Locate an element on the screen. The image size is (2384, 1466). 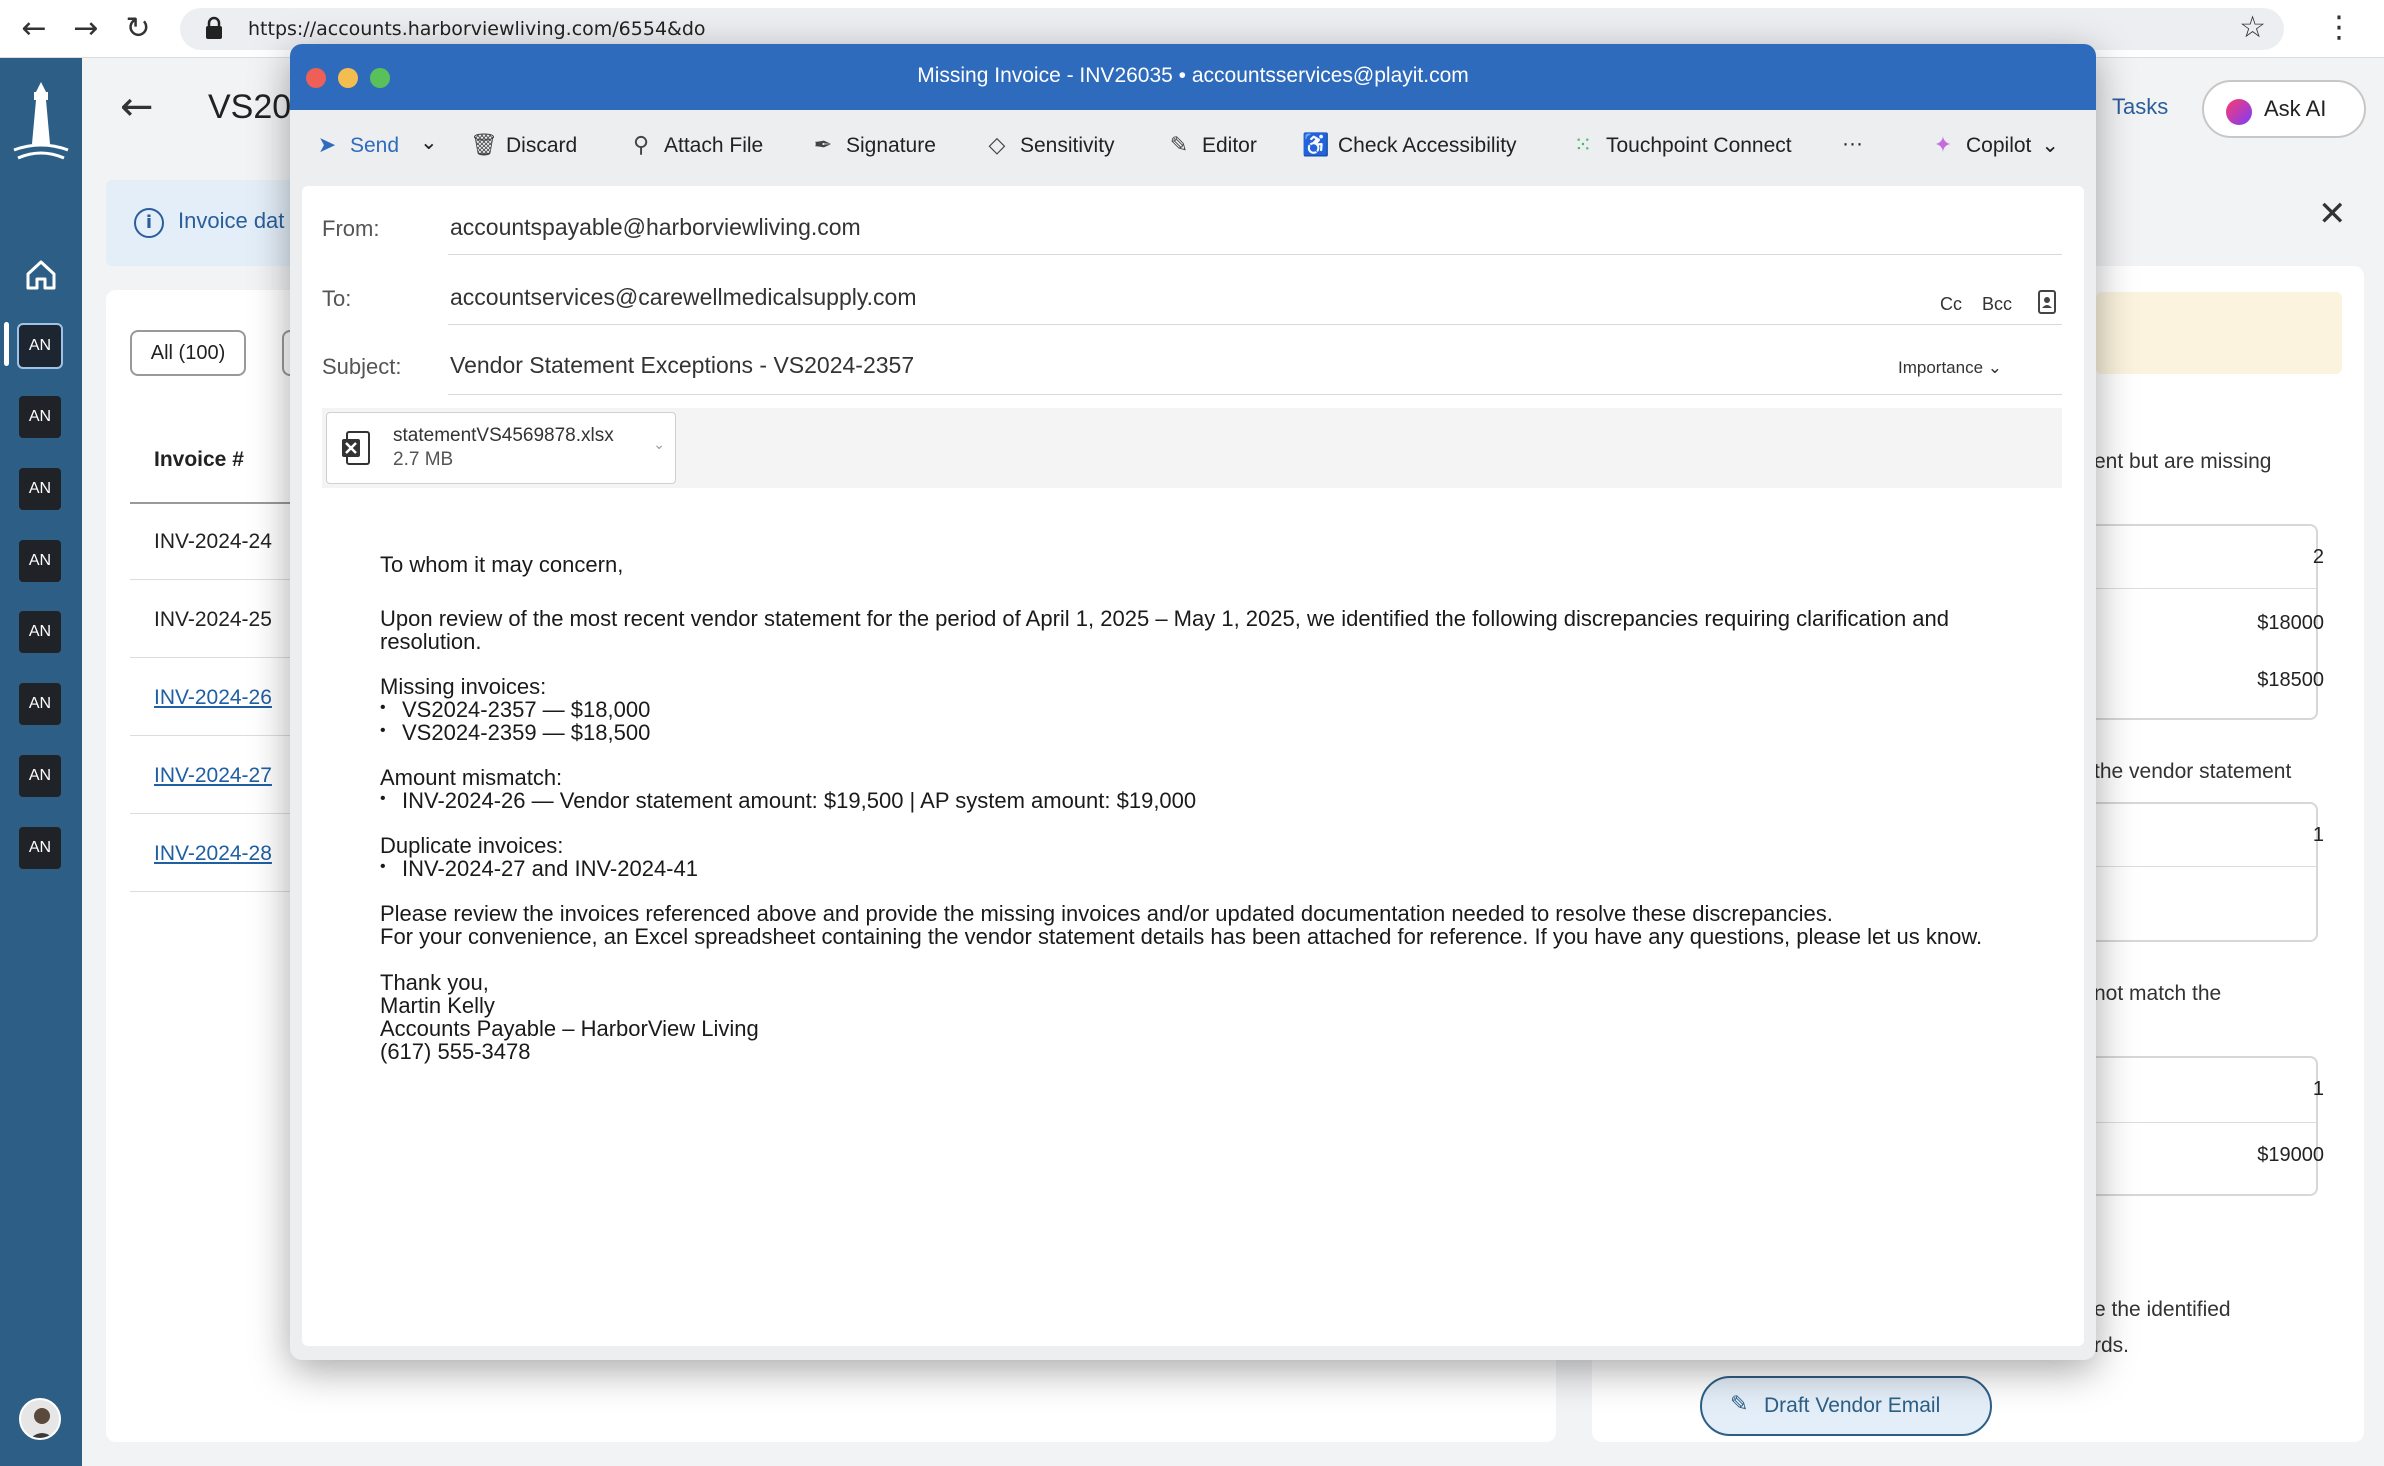
duplicate-count: 1 is located at coordinates (2318, 1089).